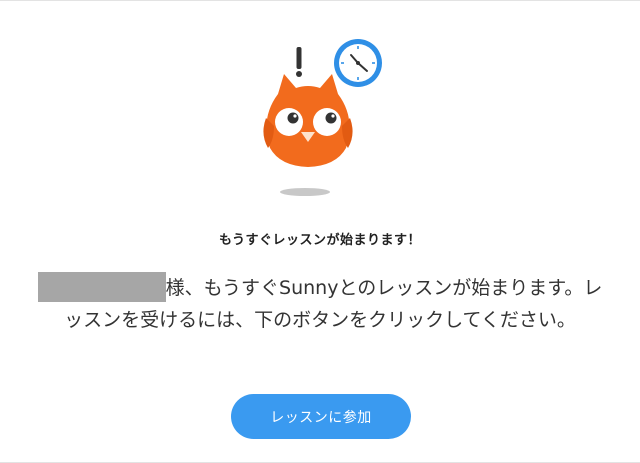  What do you see at coordinates (358, 63) in the screenshot?
I see `clock-icon` at bounding box center [358, 63].